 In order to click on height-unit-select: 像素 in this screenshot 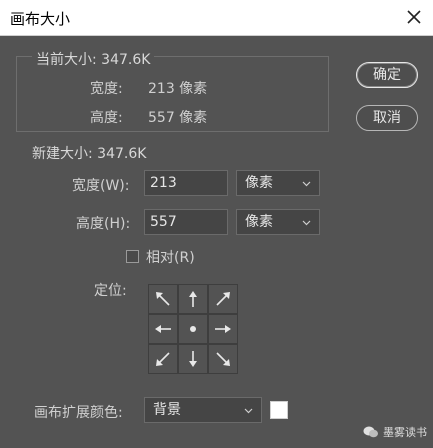, I will do `click(278, 222)`.